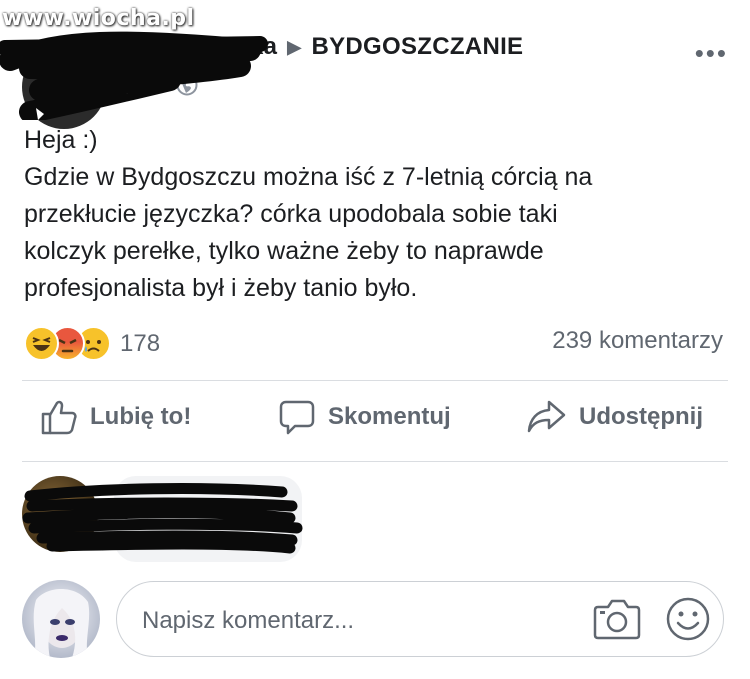  Describe the element at coordinates (41, 343) in the screenshot. I see `haha-reaction-icon` at that location.